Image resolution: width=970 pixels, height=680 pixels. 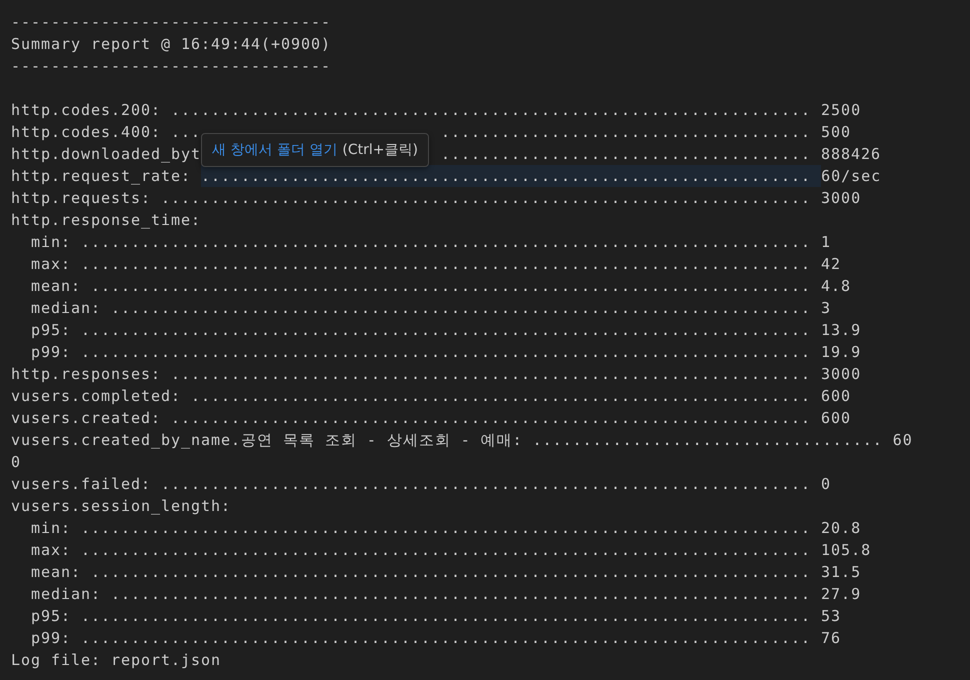 What do you see at coordinates (446, 572) in the screenshot?
I see `terminal-line: mean: ........................................................................ 31.5` at bounding box center [446, 572].